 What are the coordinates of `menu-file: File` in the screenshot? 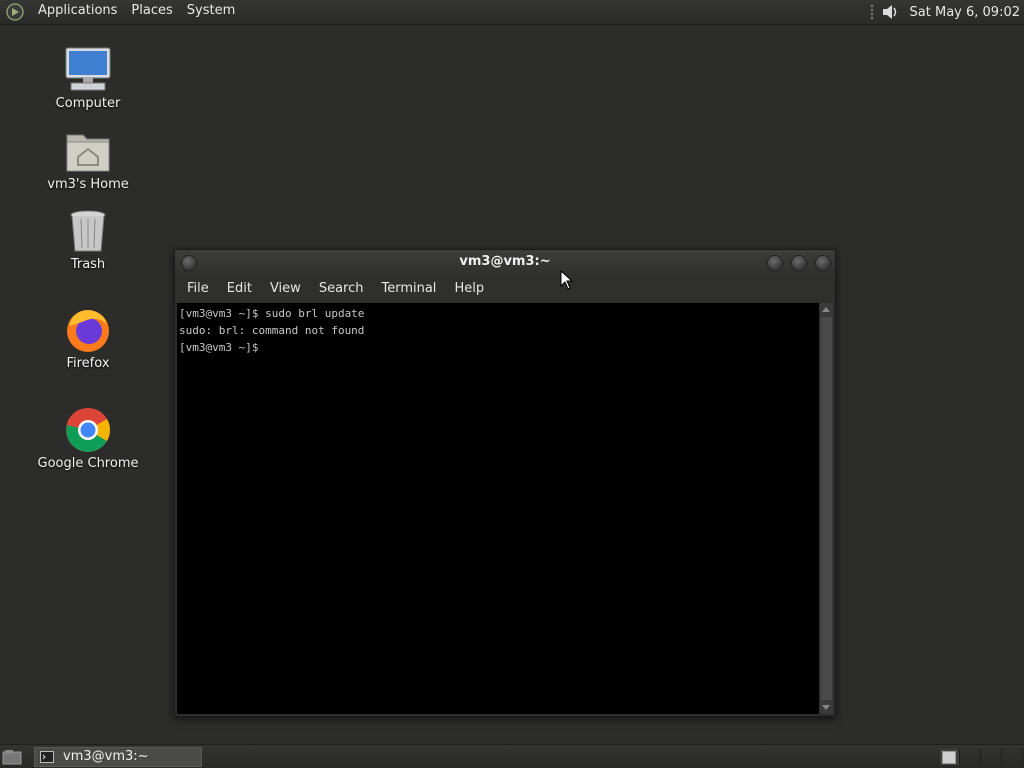 It's located at (198, 289).